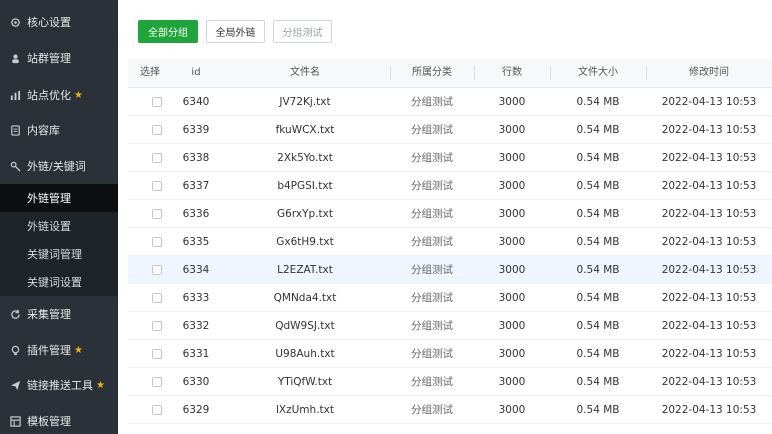  What do you see at coordinates (235, 31) in the screenshot?
I see `global-links-button: 全局外链` at bounding box center [235, 31].